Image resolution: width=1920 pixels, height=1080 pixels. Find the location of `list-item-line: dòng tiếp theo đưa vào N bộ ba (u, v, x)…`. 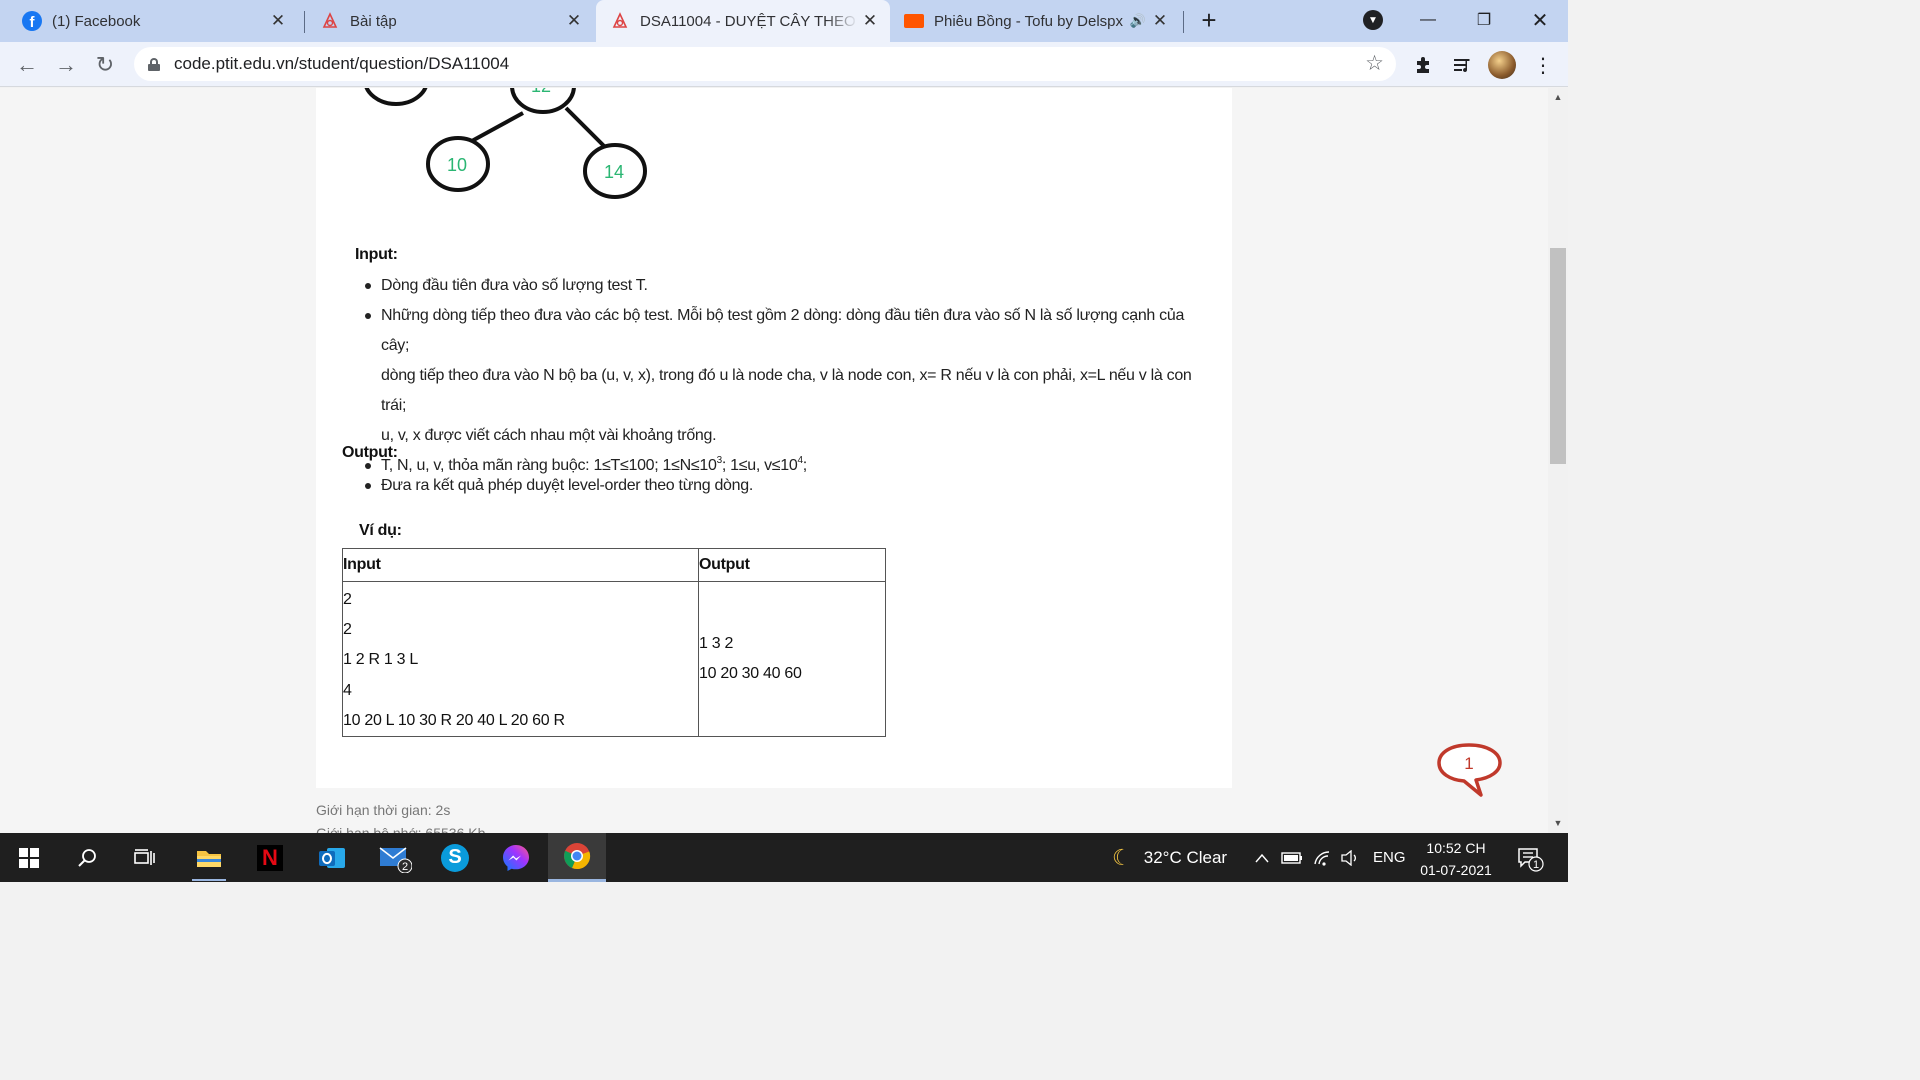

list-item-line: dòng tiếp theo đưa vào N bộ ba (u, v, x)… is located at coordinates (786, 390).